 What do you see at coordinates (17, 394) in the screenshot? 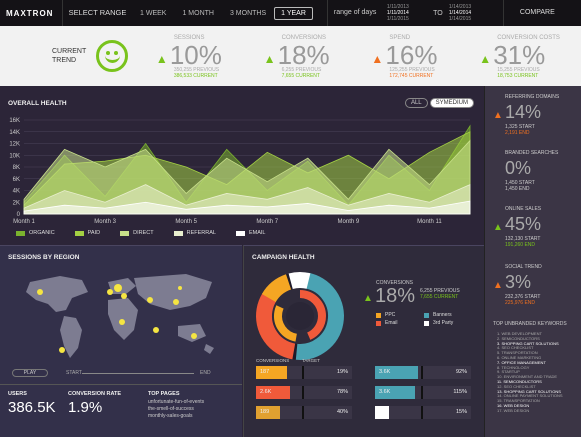
I see `users-label: USERS` at bounding box center [17, 394].